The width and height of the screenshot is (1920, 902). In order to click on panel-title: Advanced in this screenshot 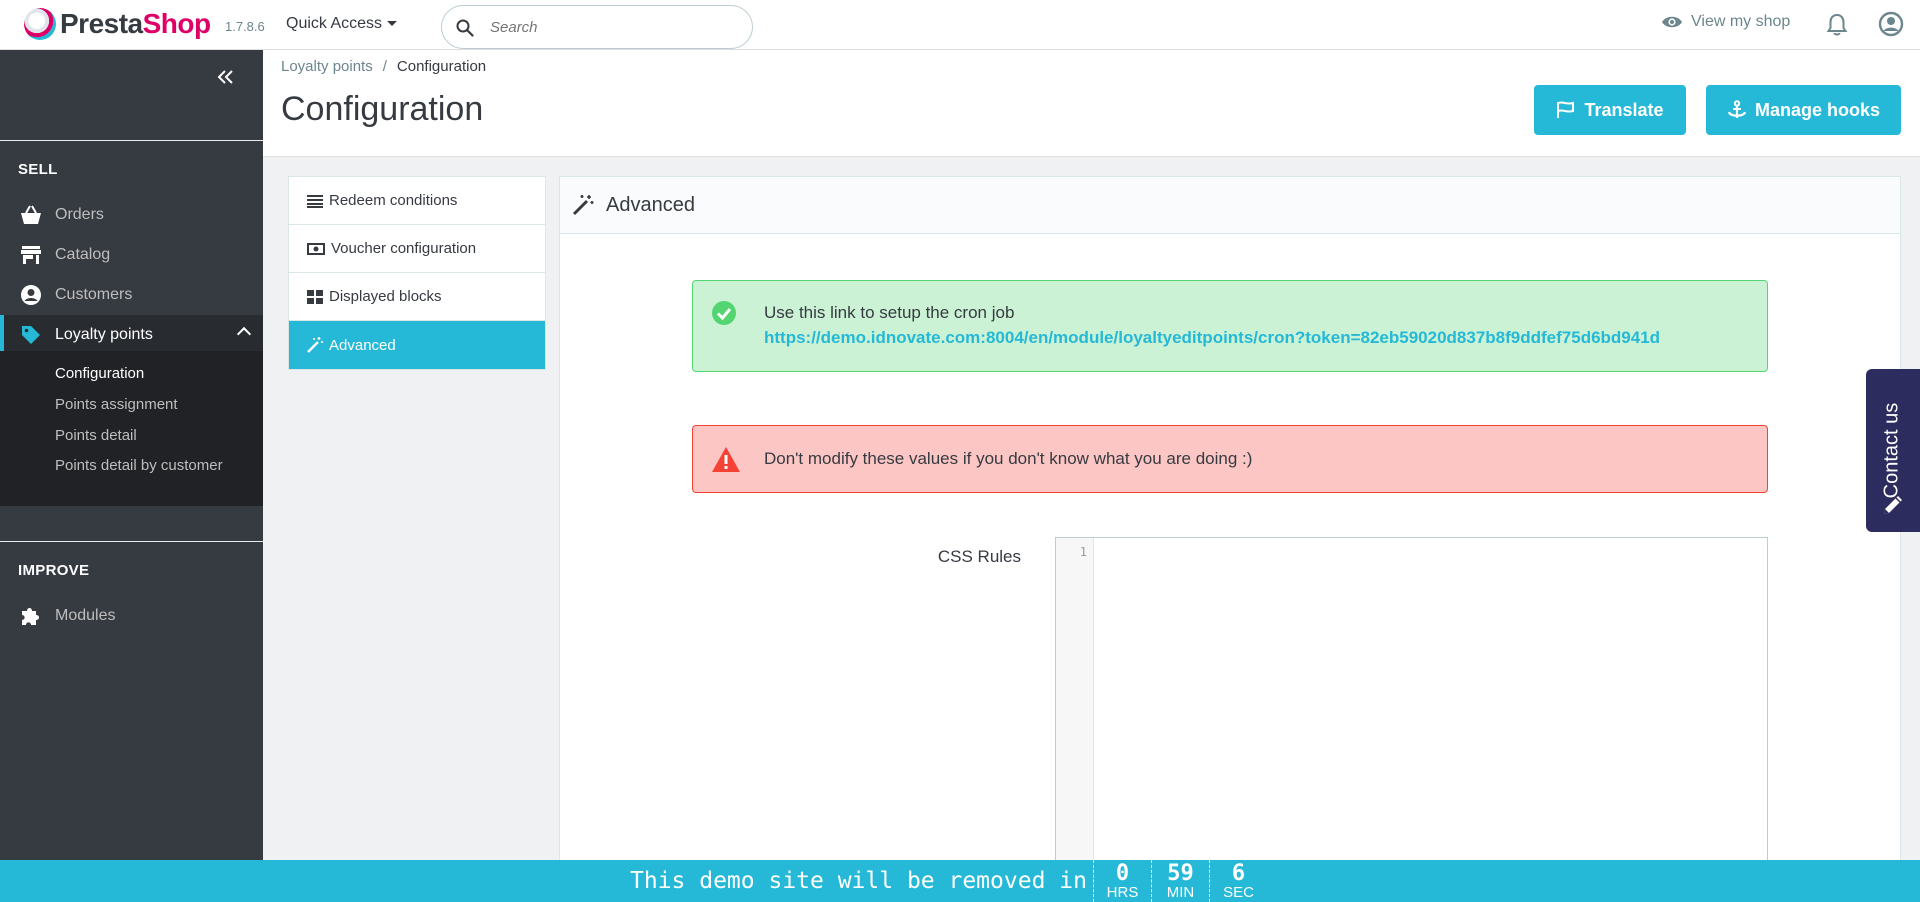, I will do `click(650, 204)`.